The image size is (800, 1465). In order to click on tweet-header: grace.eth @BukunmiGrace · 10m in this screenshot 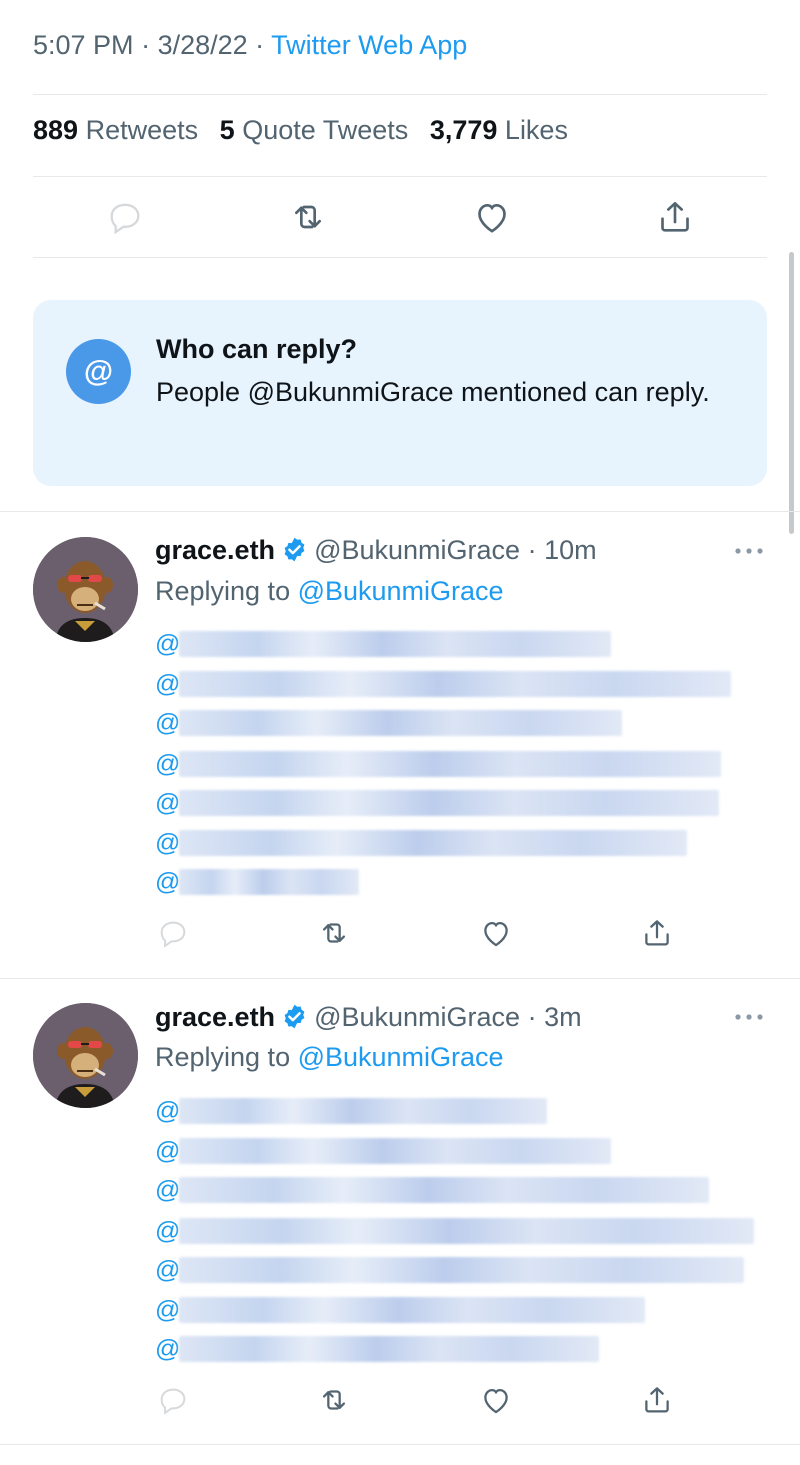, I will do `click(376, 550)`.